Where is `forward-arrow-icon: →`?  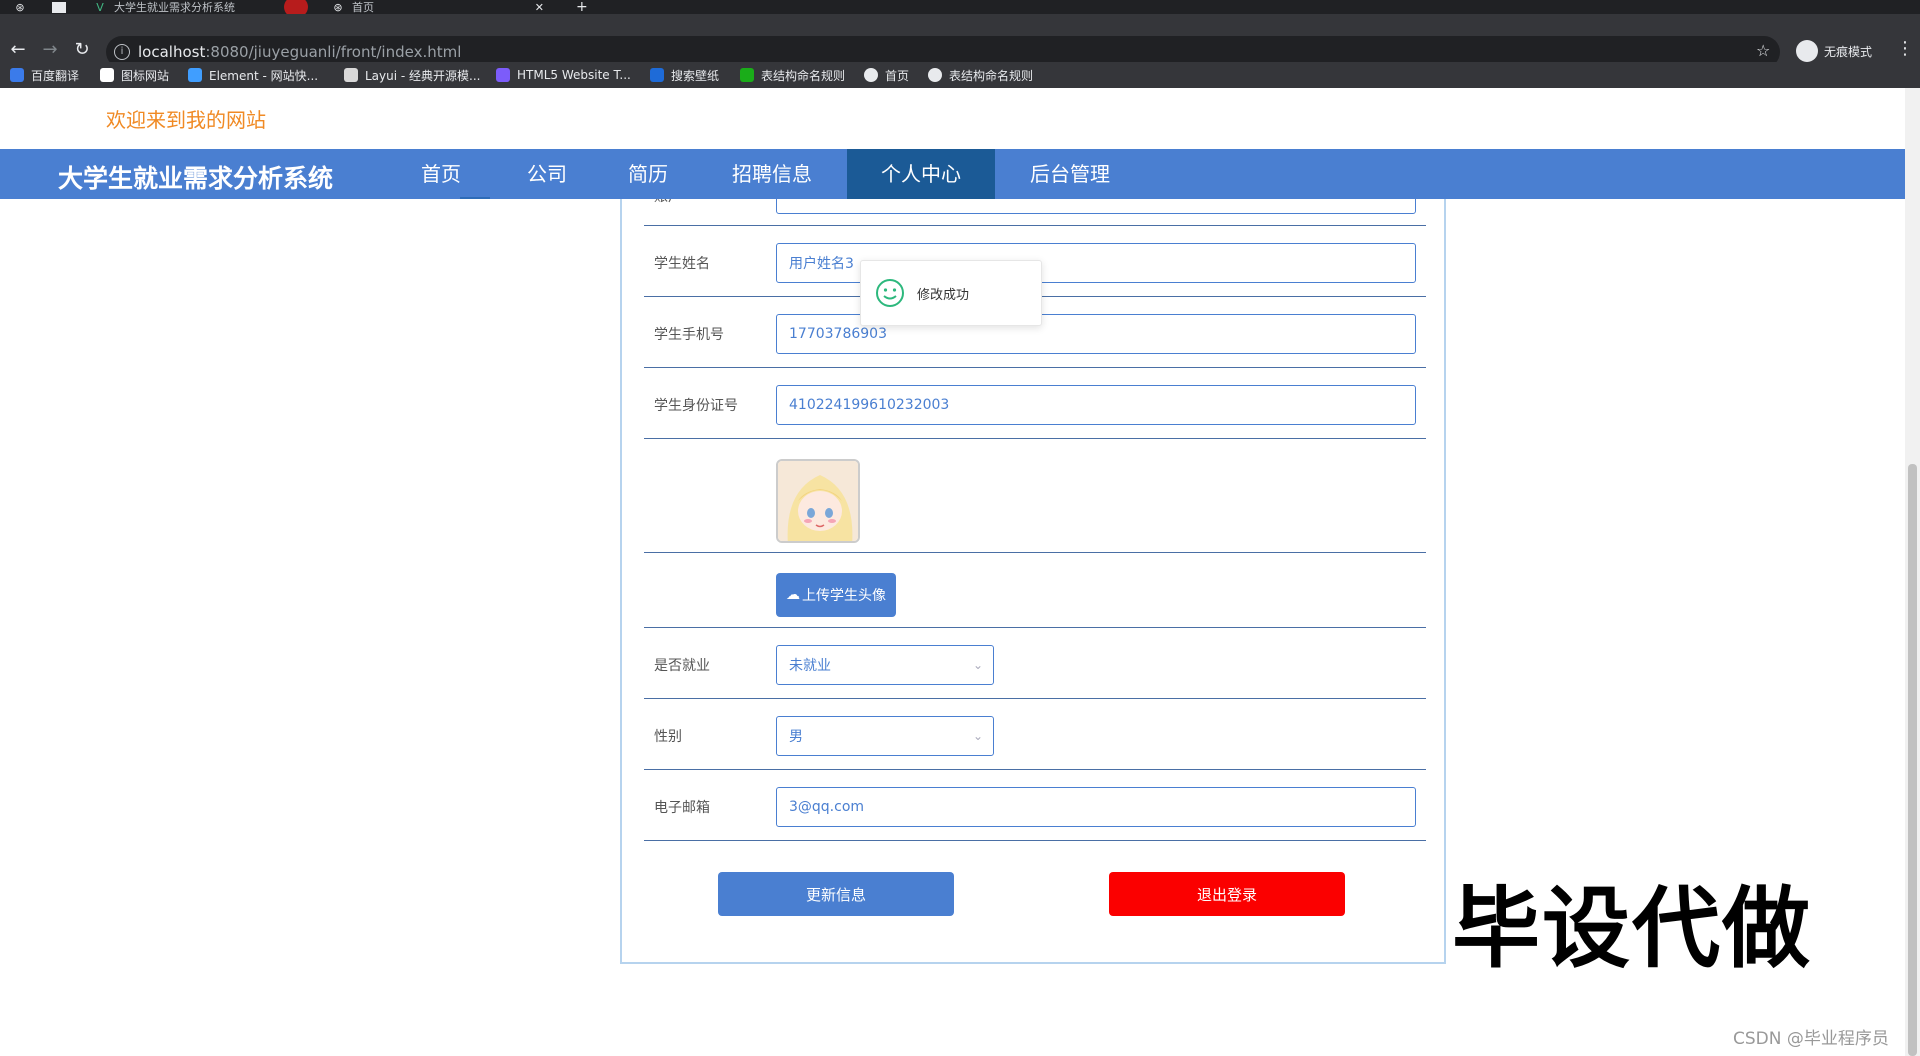 forward-arrow-icon: → is located at coordinates (50, 50).